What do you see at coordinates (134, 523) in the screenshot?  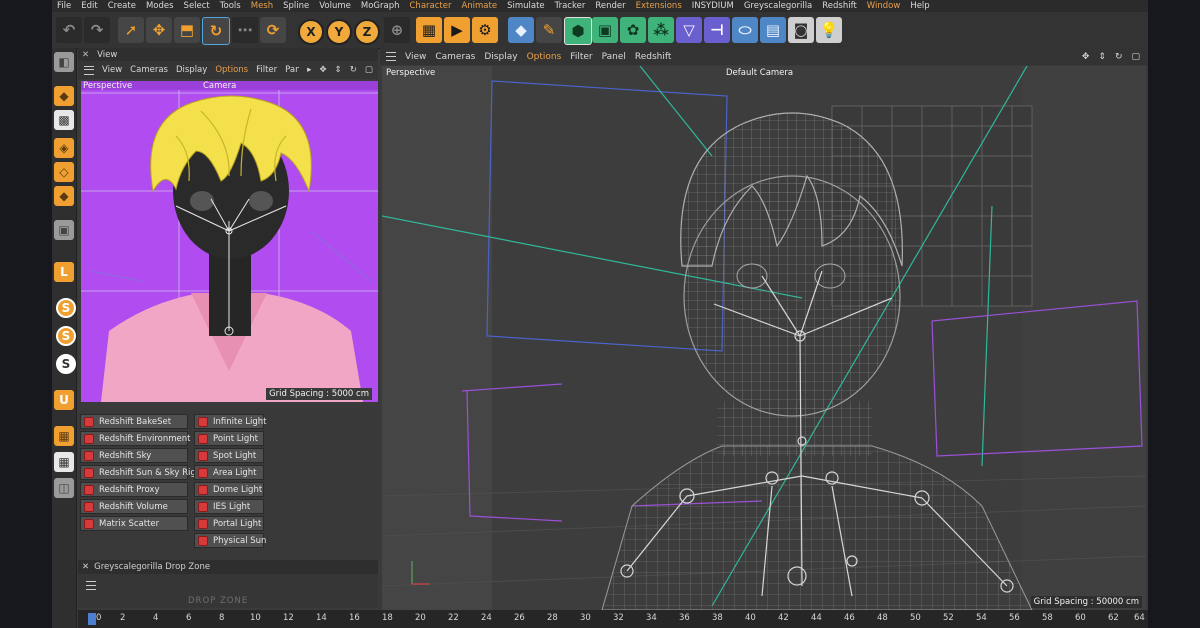 I see `list-item-matrix-scatter: Matrix Scatter` at bounding box center [134, 523].